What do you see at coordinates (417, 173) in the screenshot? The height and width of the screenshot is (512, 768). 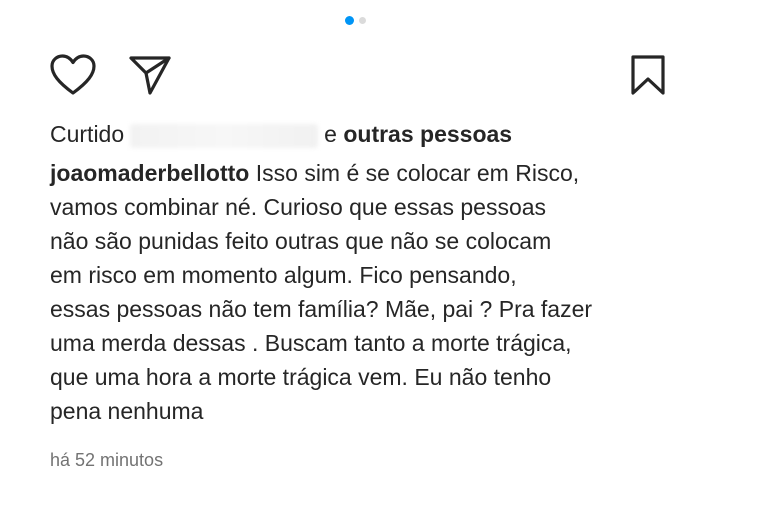 I see `comment-text: Isso sim é se colocar em Risco,` at bounding box center [417, 173].